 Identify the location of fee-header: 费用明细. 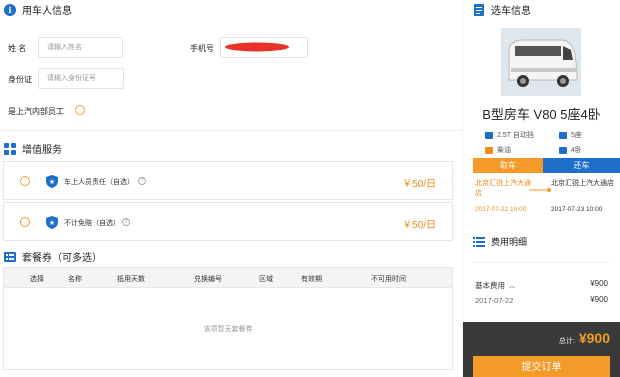
(500, 241).